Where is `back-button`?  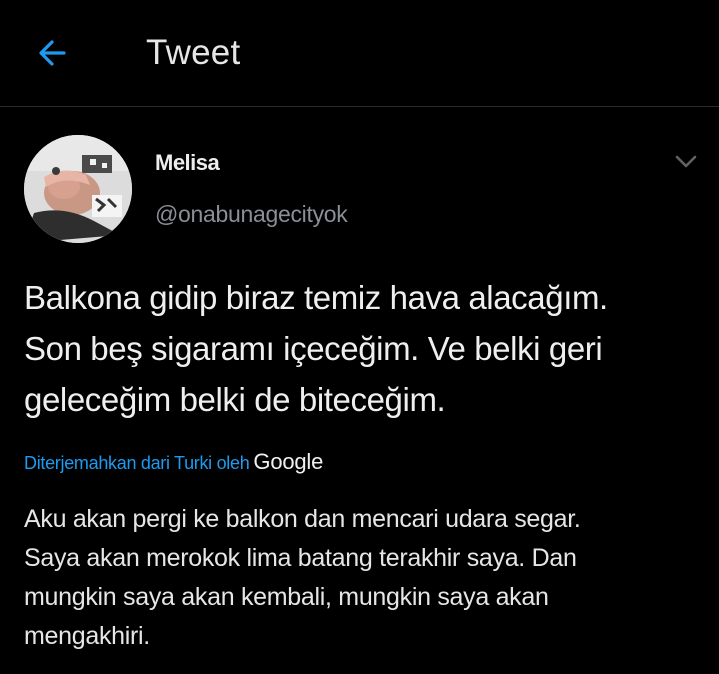
back-button is located at coordinates (52, 53).